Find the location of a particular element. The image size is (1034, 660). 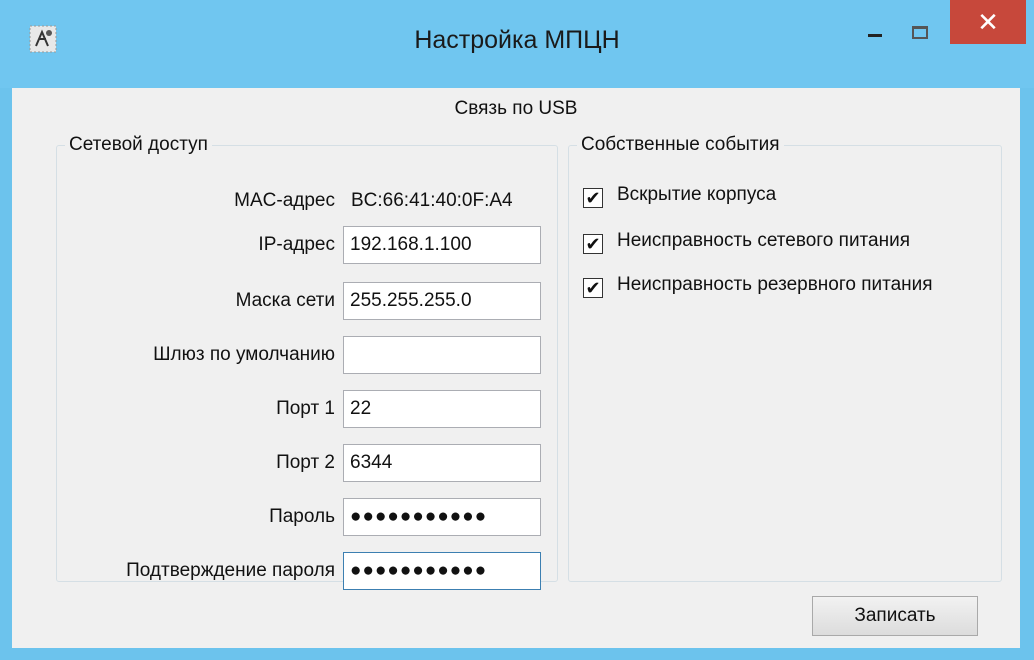

mask-label: Маска сети is located at coordinates (285, 300).